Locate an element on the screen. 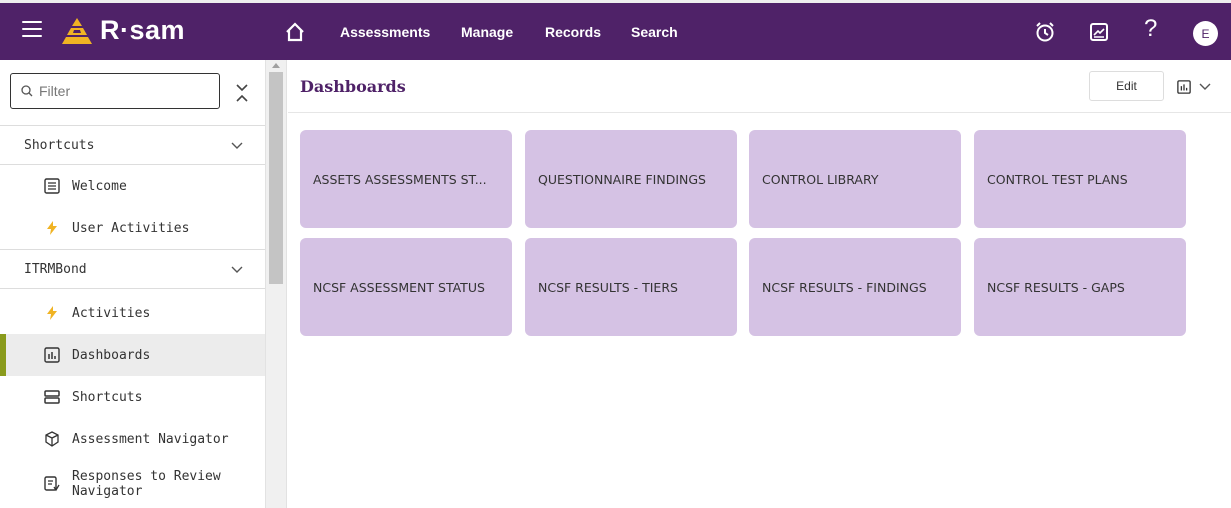 The image size is (1231, 508). sidebar-item-label: User Activities is located at coordinates (131, 228).